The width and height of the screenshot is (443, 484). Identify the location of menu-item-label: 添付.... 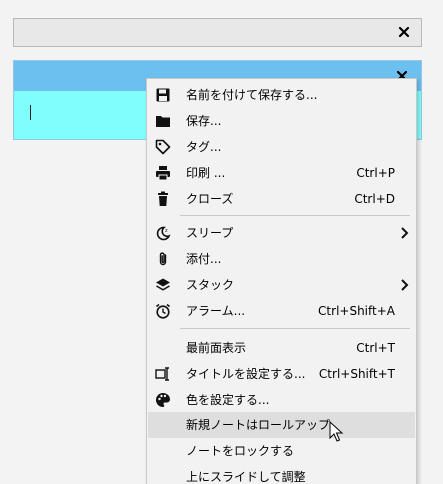
(204, 259).